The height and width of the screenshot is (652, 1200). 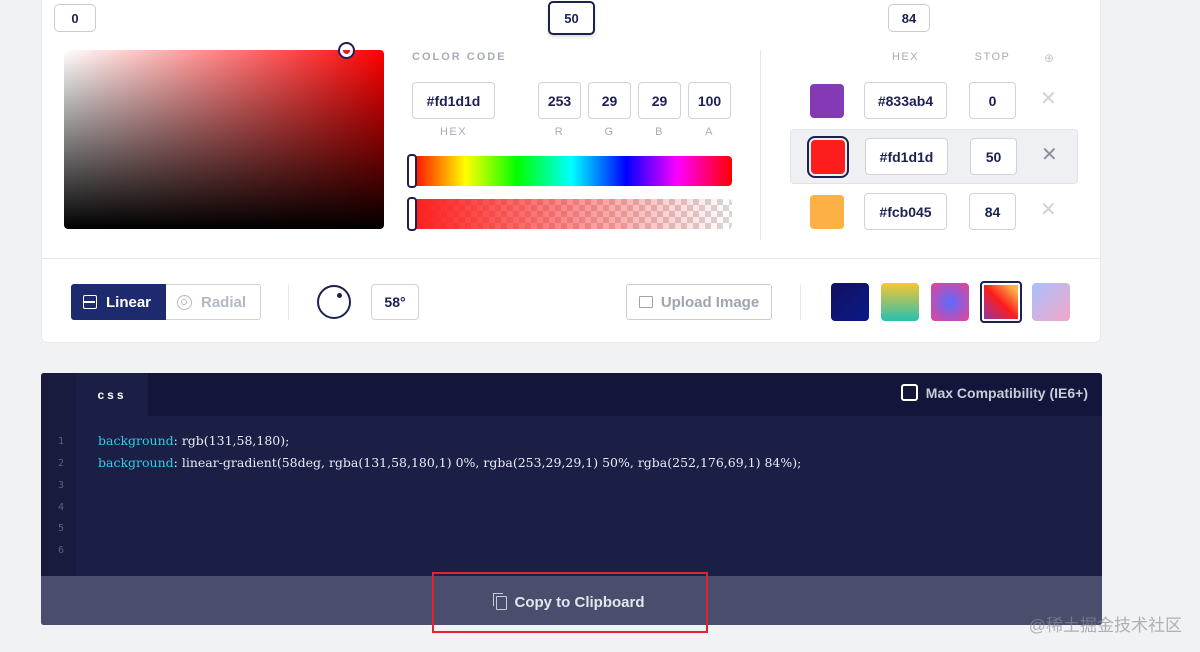 What do you see at coordinates (112, 394) in the screenshot?
I see `tab-css: css` at bounding box center [112, 394].